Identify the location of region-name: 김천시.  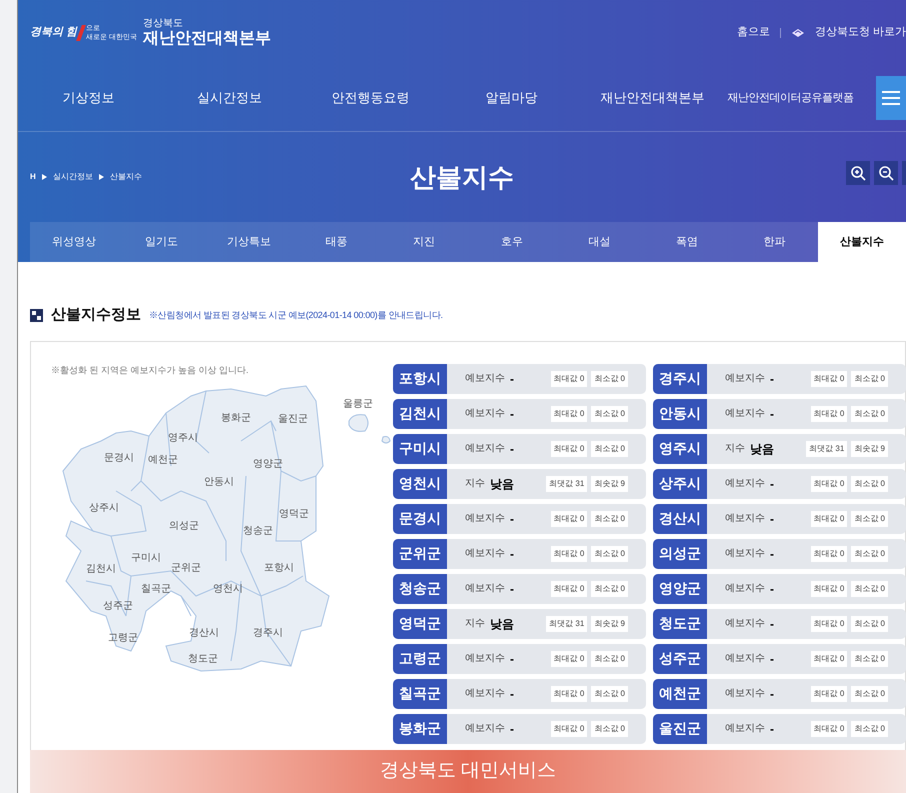
(420, 413).